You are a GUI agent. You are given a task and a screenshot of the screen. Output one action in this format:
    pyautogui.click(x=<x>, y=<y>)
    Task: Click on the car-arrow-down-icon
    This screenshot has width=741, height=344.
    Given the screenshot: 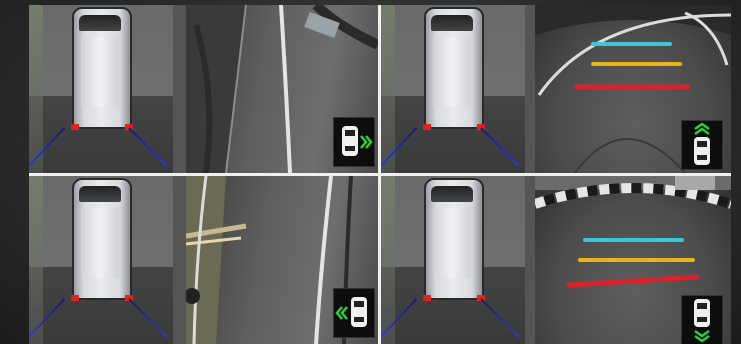 What is the action you would take?
    pyautogui.click(x=702, y=319)
    